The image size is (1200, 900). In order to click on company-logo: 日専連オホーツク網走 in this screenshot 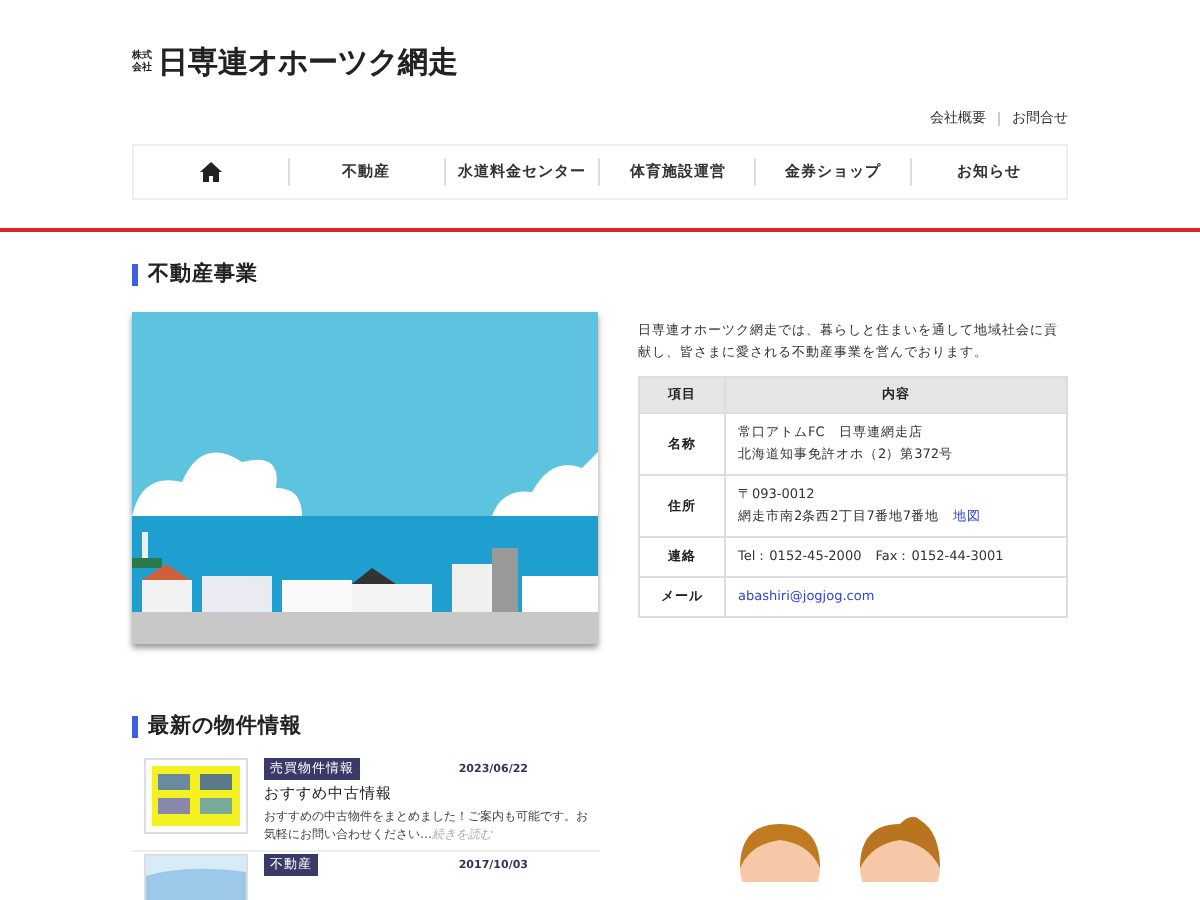, I will do `click(308, 62)`.